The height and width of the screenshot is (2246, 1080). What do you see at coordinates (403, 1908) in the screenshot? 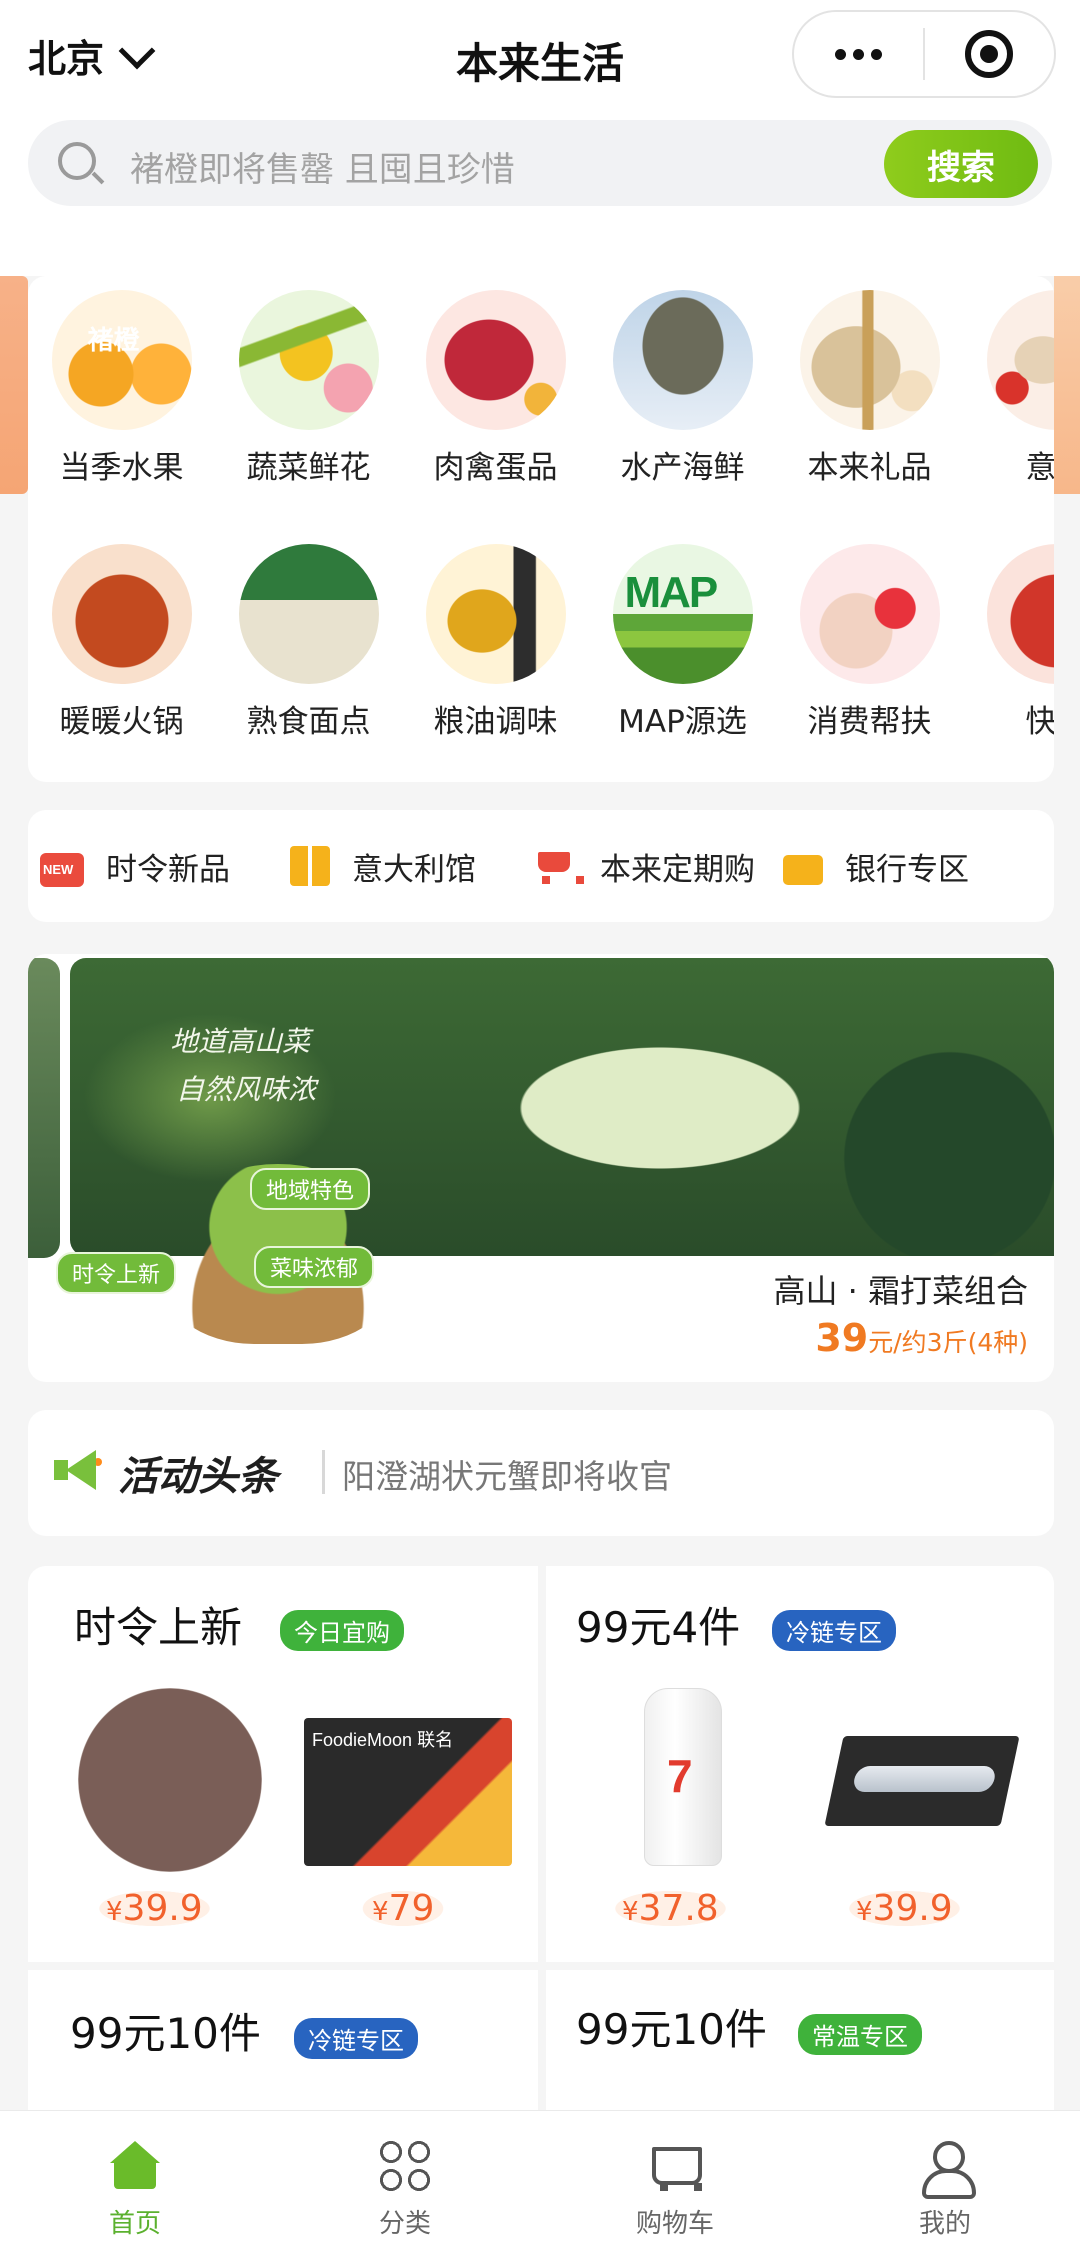
I see `product-price: ¥79` at bounding box center [403, 1908].